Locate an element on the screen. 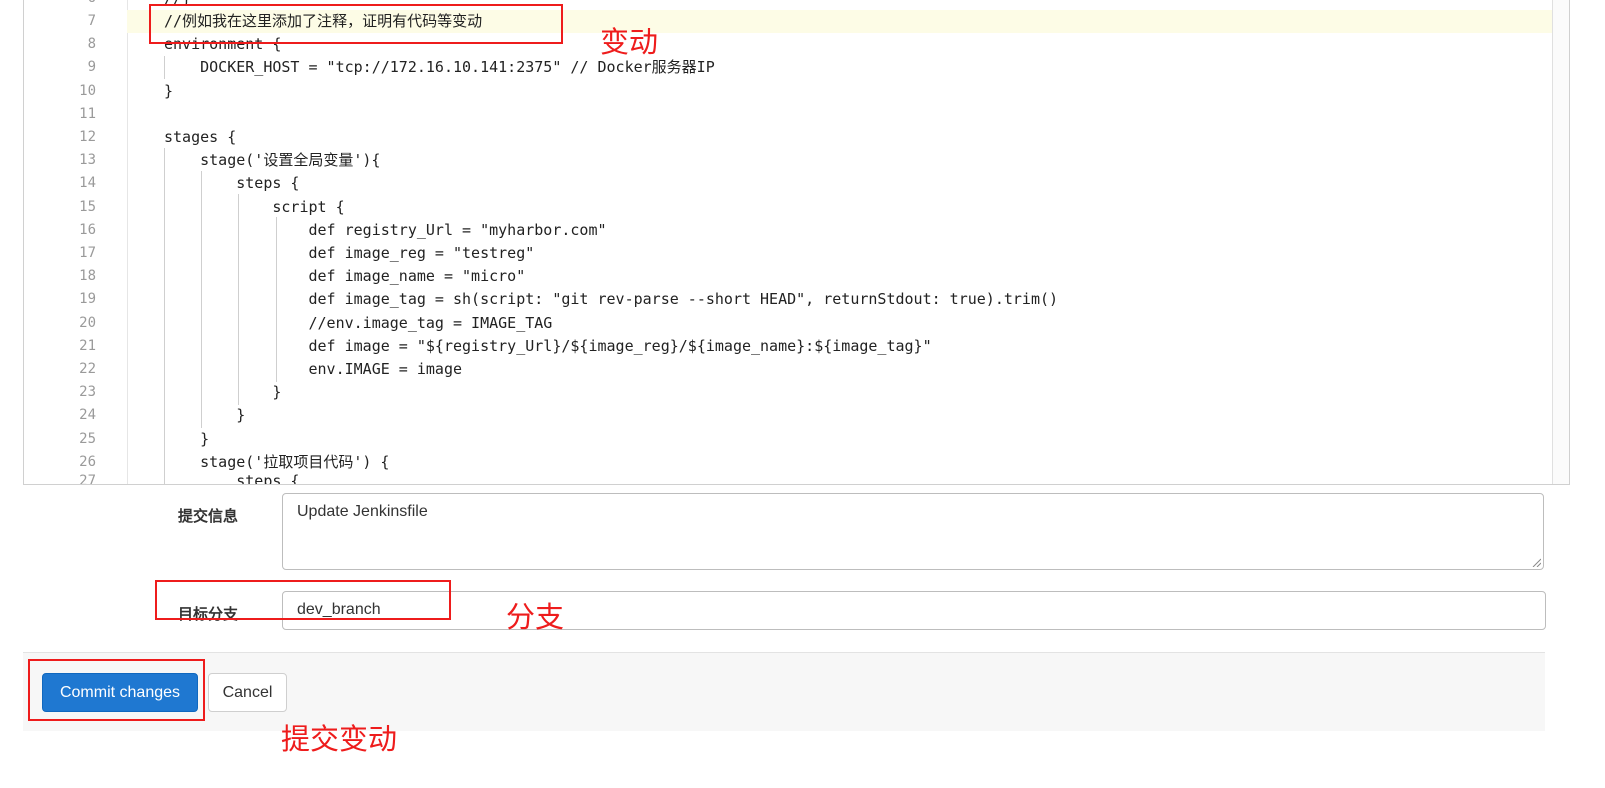 This screenshot has height=788, width=1605. cancel-button: Cancel is located at coordinates (247, 692).